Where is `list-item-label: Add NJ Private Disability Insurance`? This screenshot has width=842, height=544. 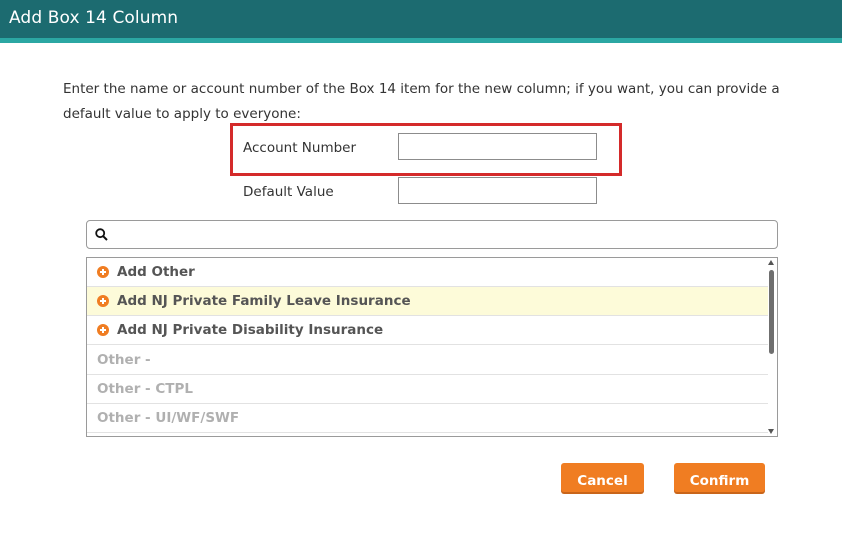
list-item-label: Add NJ Private Disability Insurance is located at coordinates (250, 330).